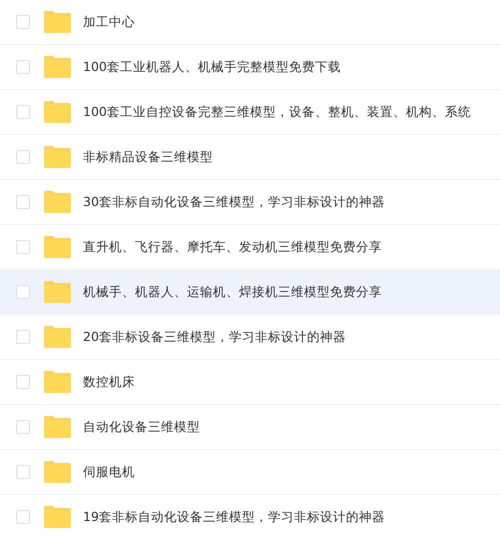 The height and width of the screenshot is (537, 500). I want to click on file-name: 30套非标自动化设备三维模型，学习非标设计的神器, so click(234, 202).